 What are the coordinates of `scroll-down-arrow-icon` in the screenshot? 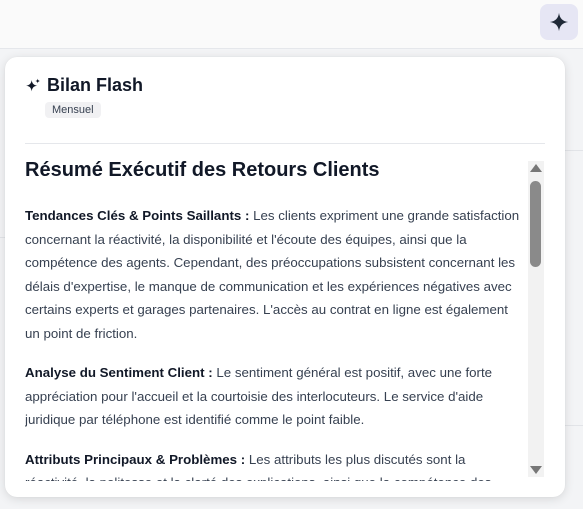 It's located at (536, 470).